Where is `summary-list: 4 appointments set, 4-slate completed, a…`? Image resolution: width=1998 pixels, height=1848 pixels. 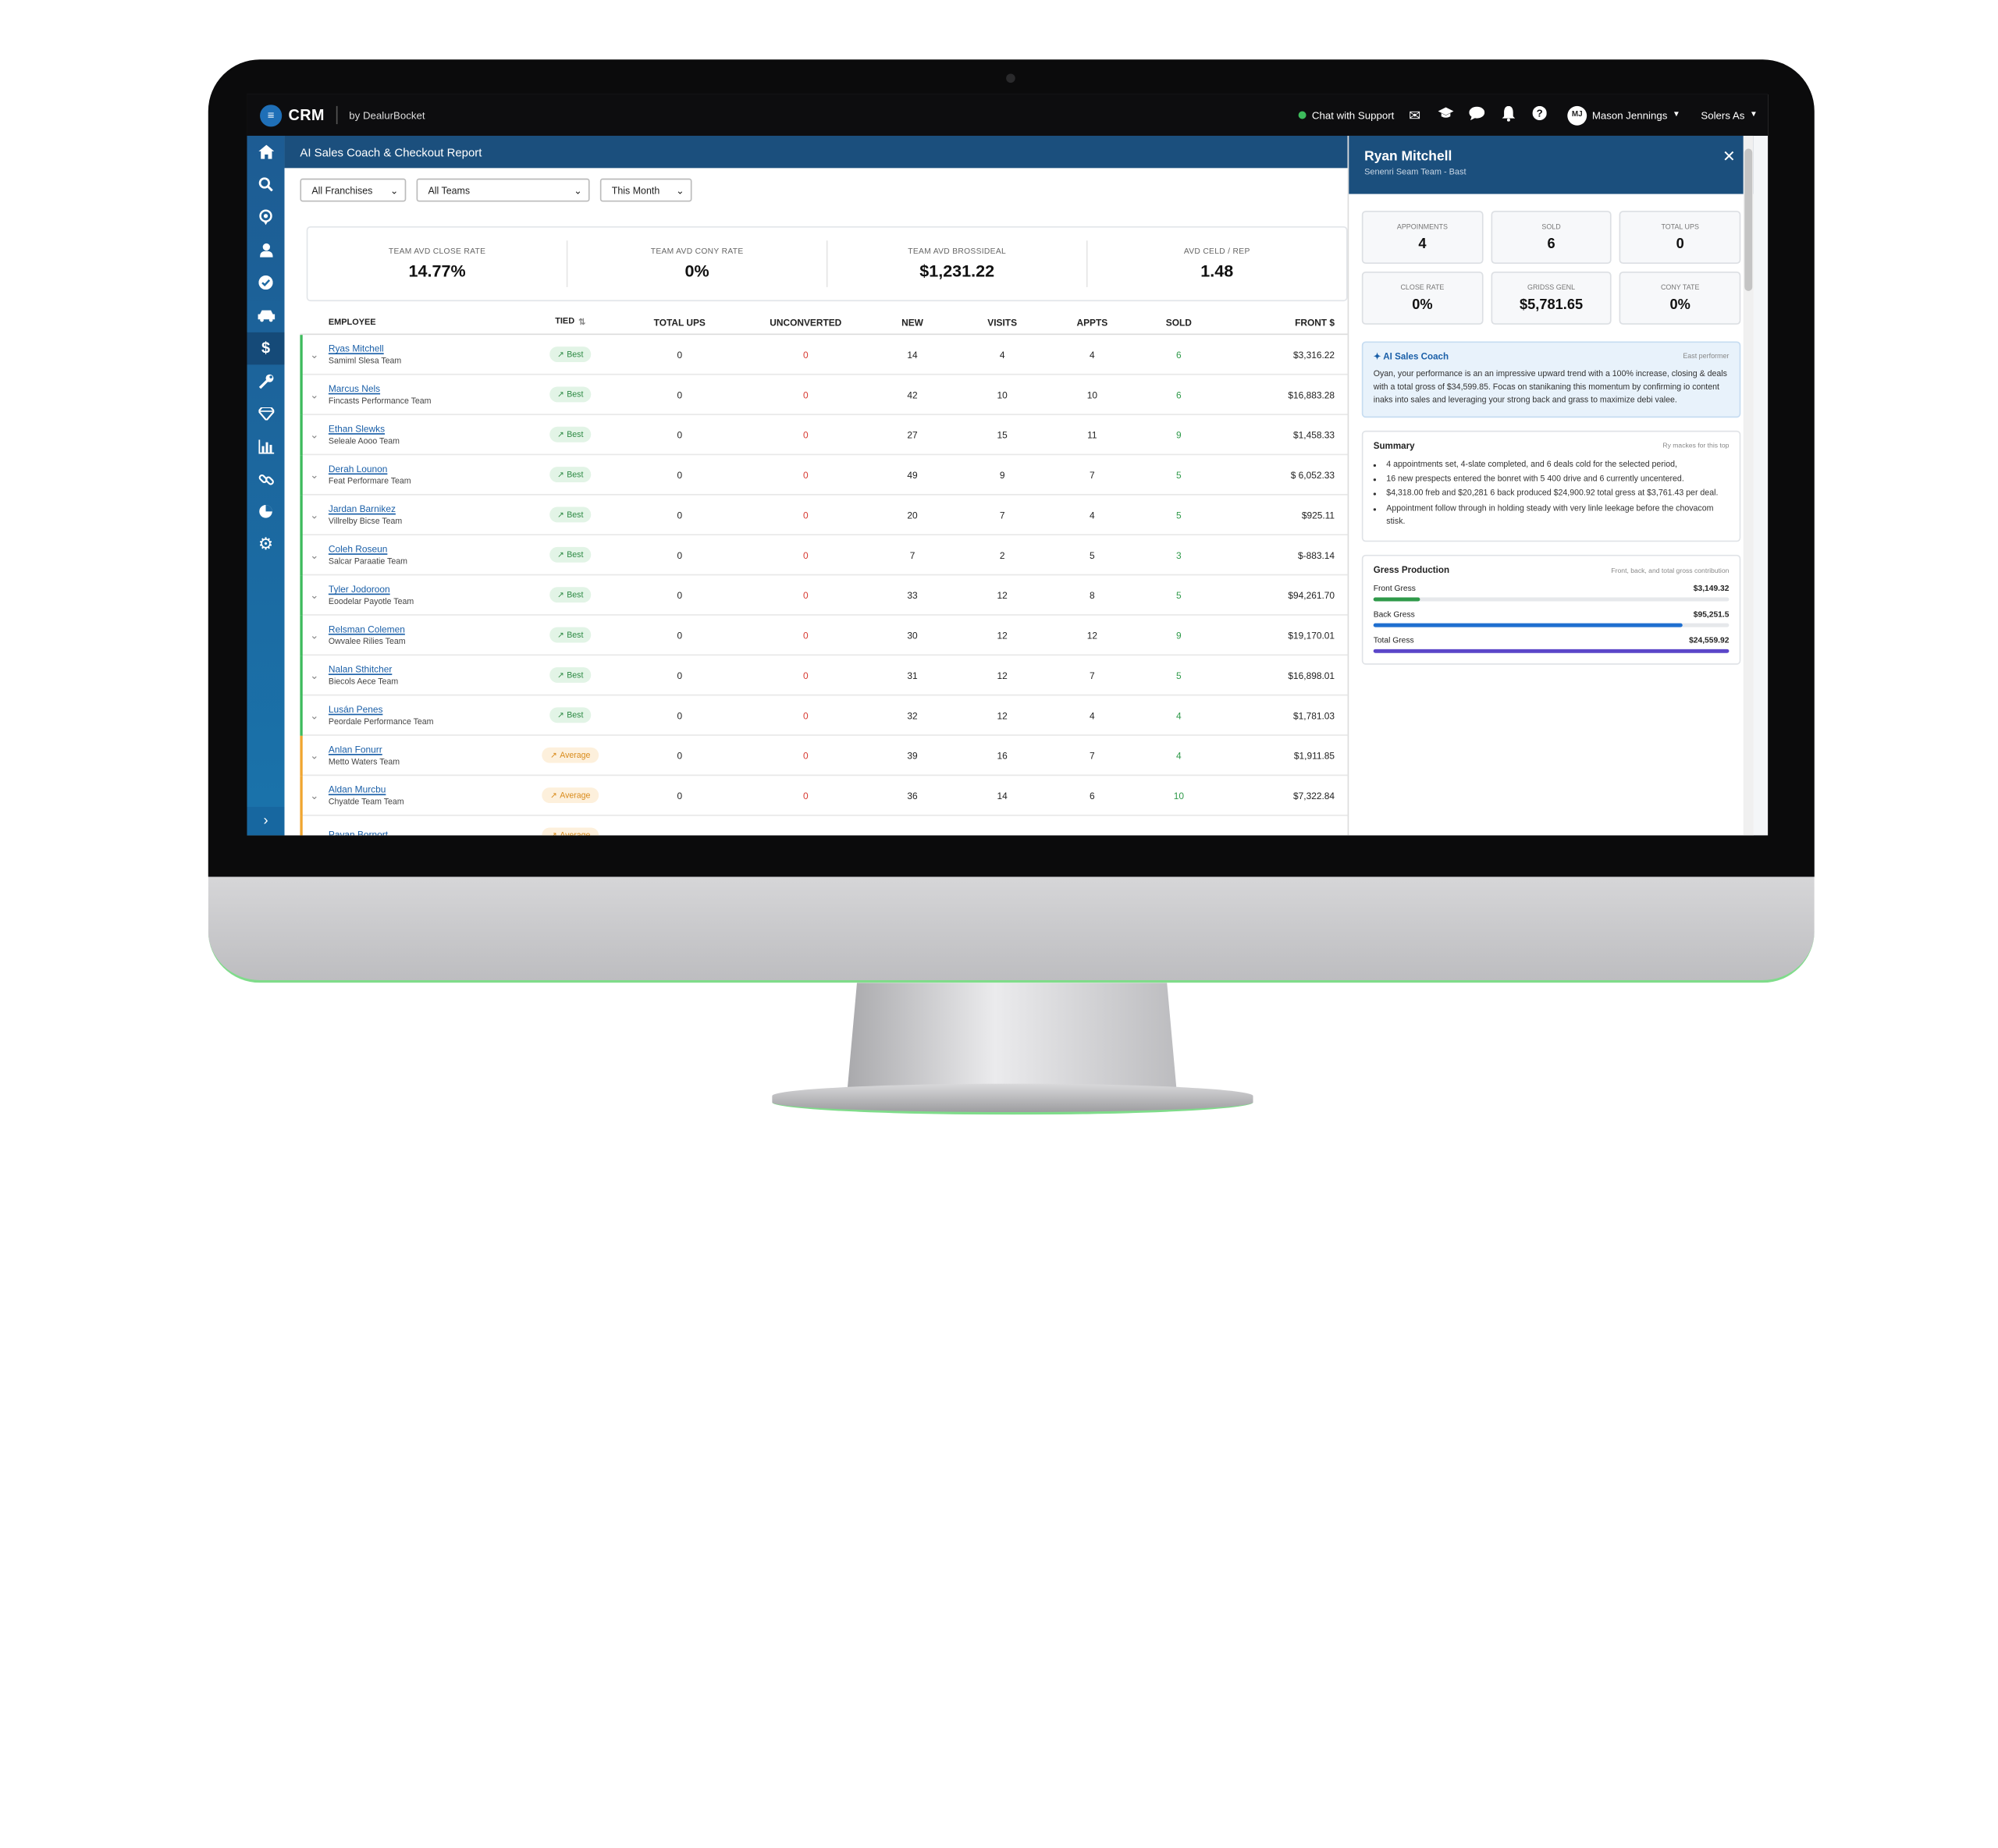
summary-list: 4 appointments set, 4-slate completed, a… is located at coordinates (1552, 494).